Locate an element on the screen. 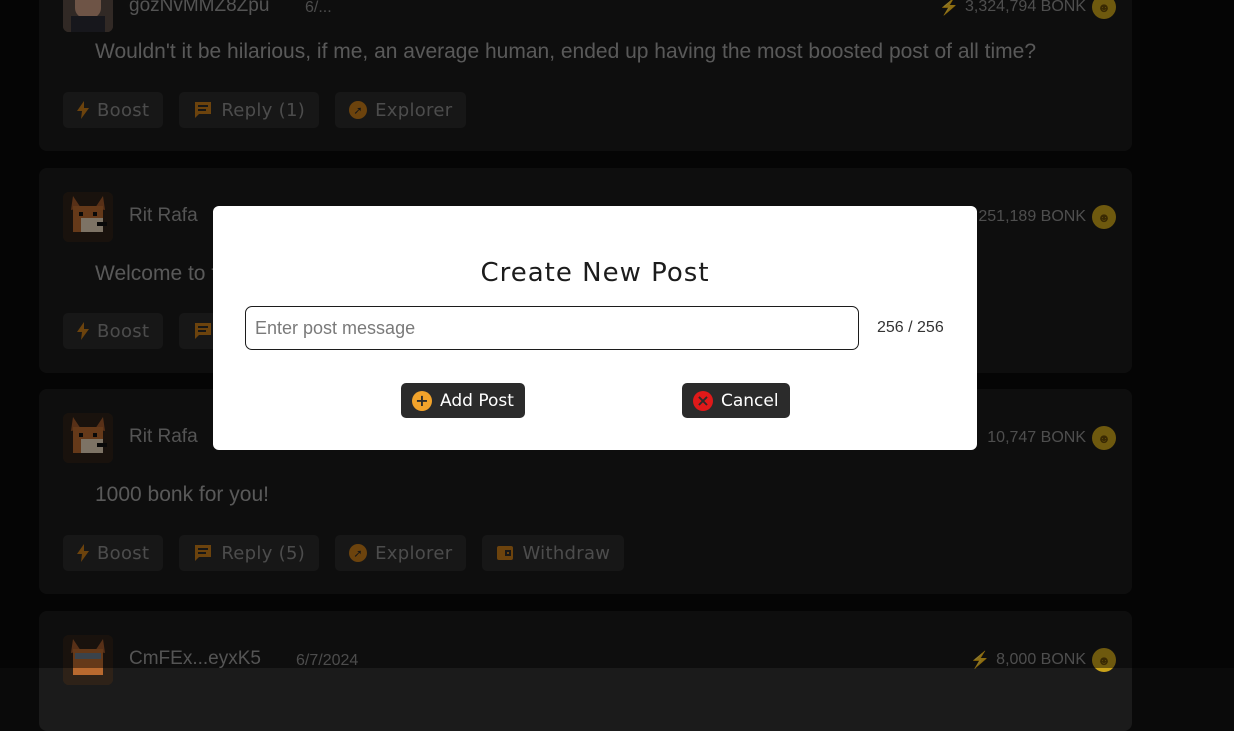  cancel-button: × Cancel is located at coordinates (736, 400).